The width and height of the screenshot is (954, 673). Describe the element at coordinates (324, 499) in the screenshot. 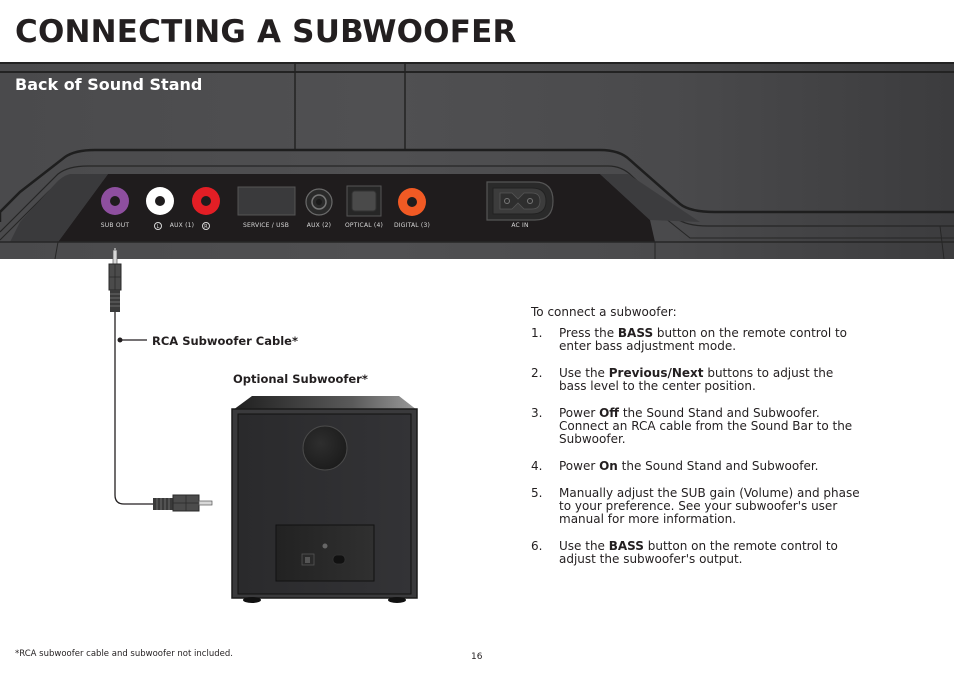

I see `subwoofer-illustration` at that location.